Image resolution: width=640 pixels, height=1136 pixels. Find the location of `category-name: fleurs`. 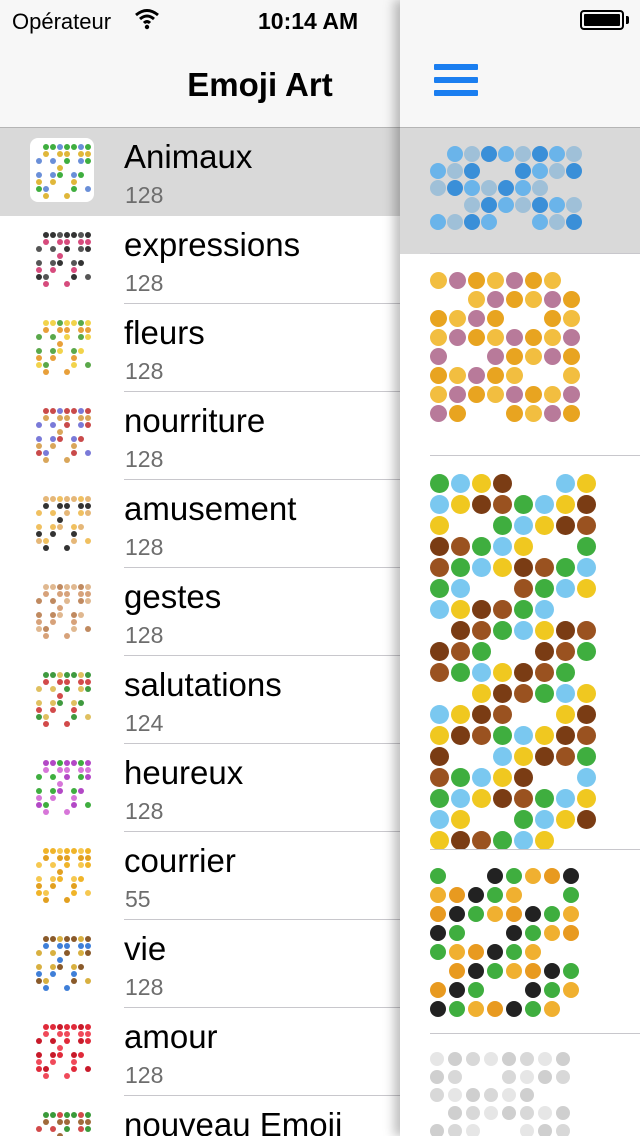

category-name: fleurs is located at coordinates (164, 332).